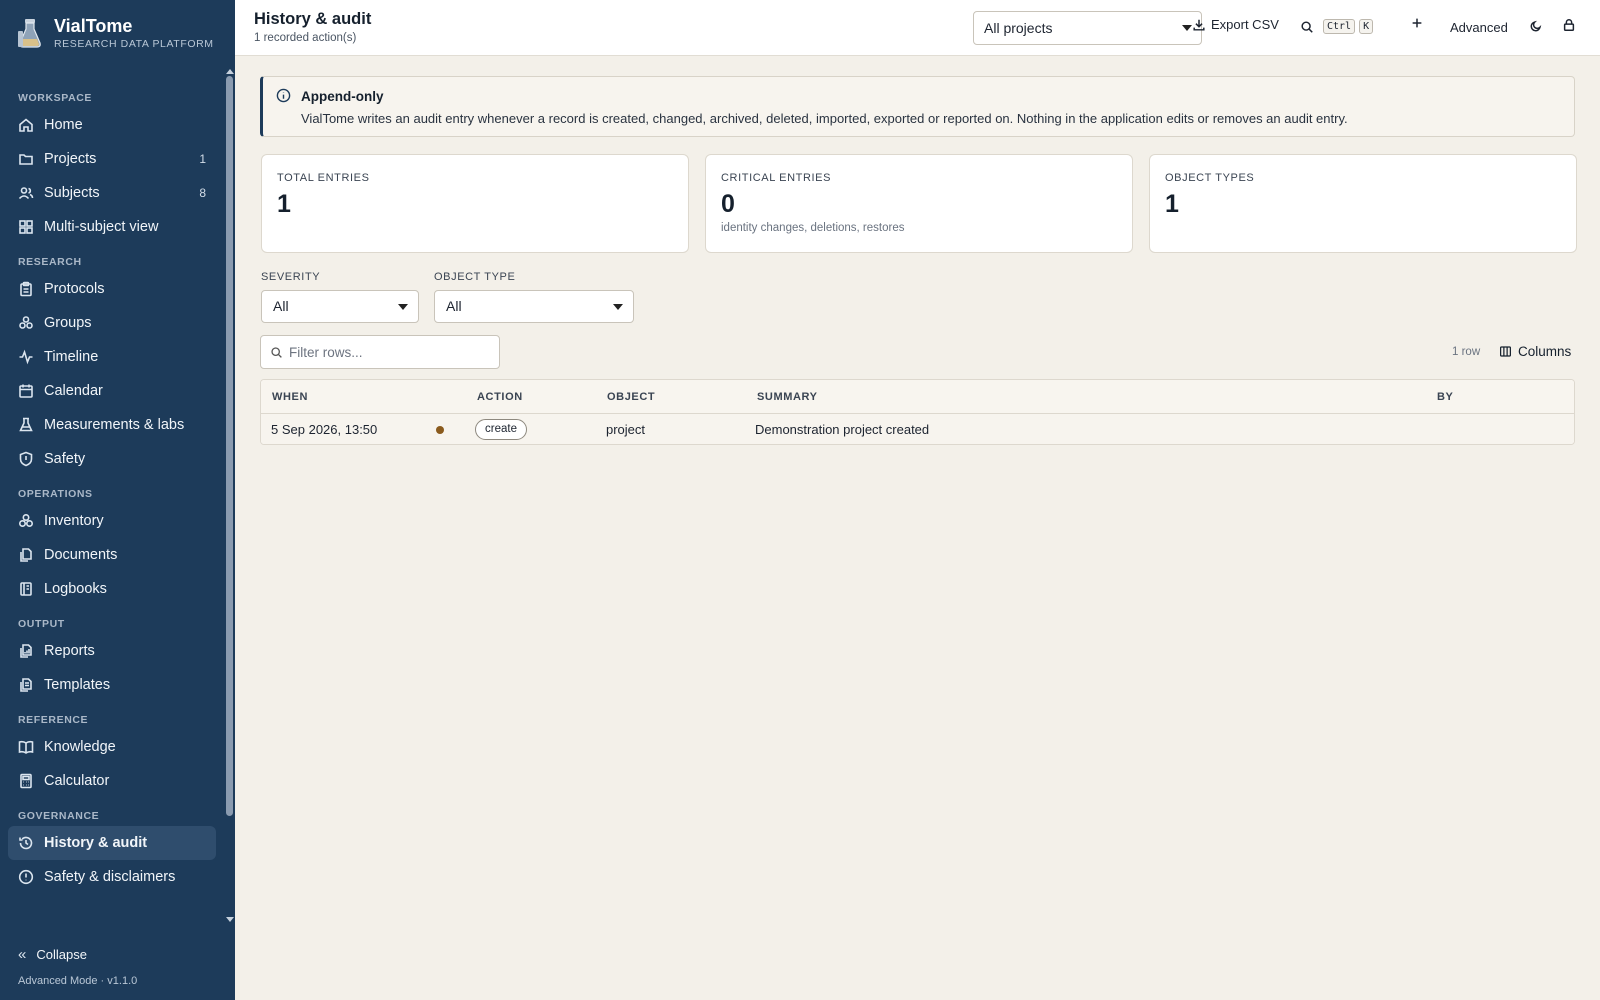 The height and width of the screenshot is (1000, 1600). Describe the element at coordinates (75, 589) in the screenshot. I see `sidebar-item-label: Logbooks` at that location.